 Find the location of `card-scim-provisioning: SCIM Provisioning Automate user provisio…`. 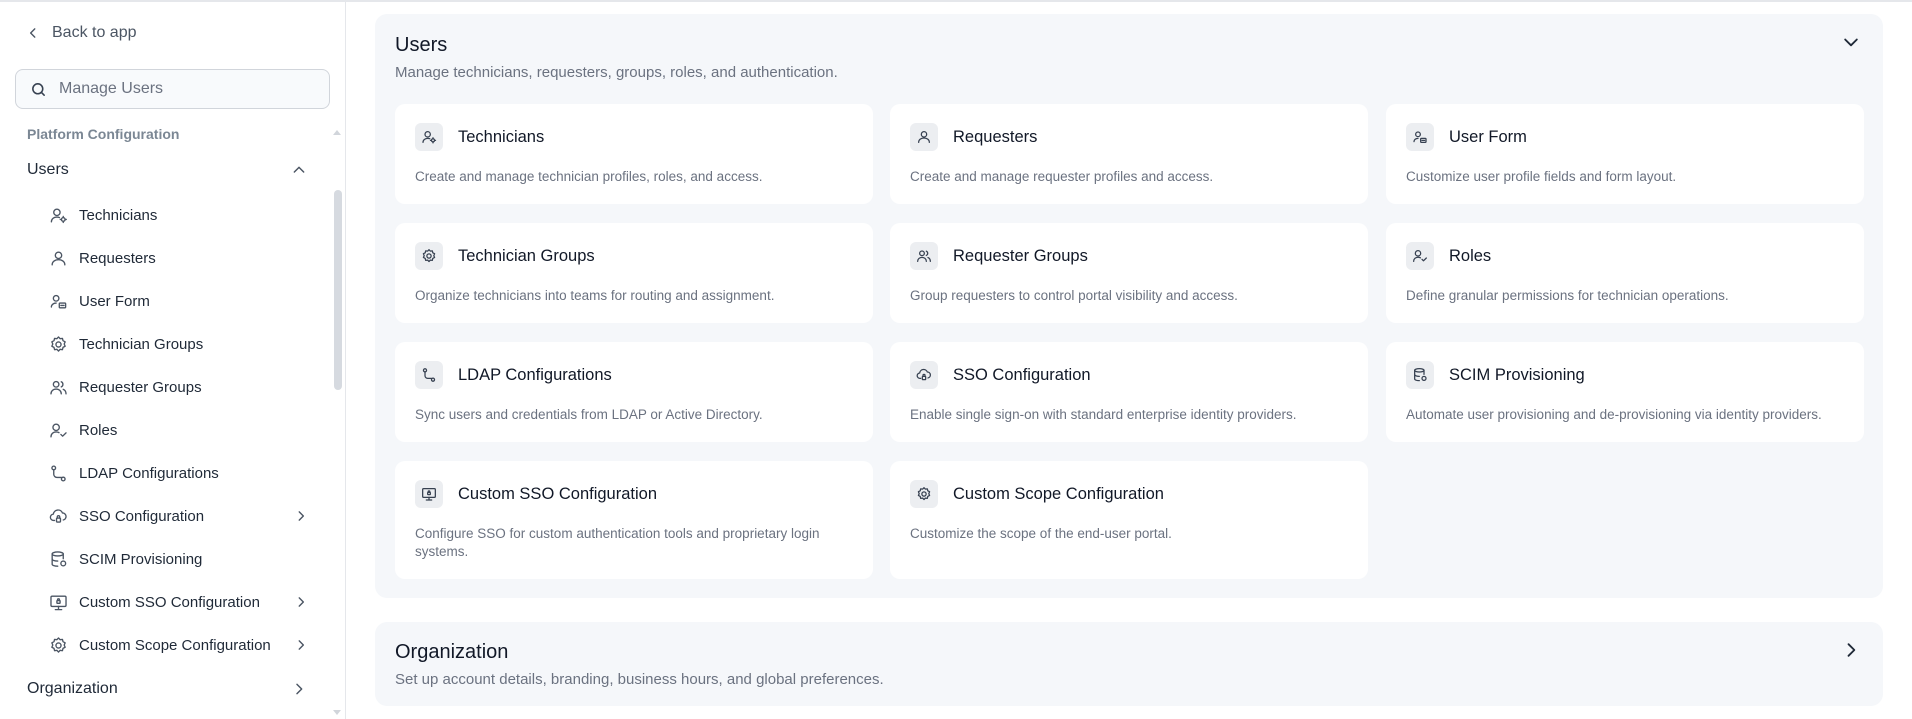

card-scim-provisioning: SCIM Provisioning Automate user provisio… is located at coordinates (1625, 392).